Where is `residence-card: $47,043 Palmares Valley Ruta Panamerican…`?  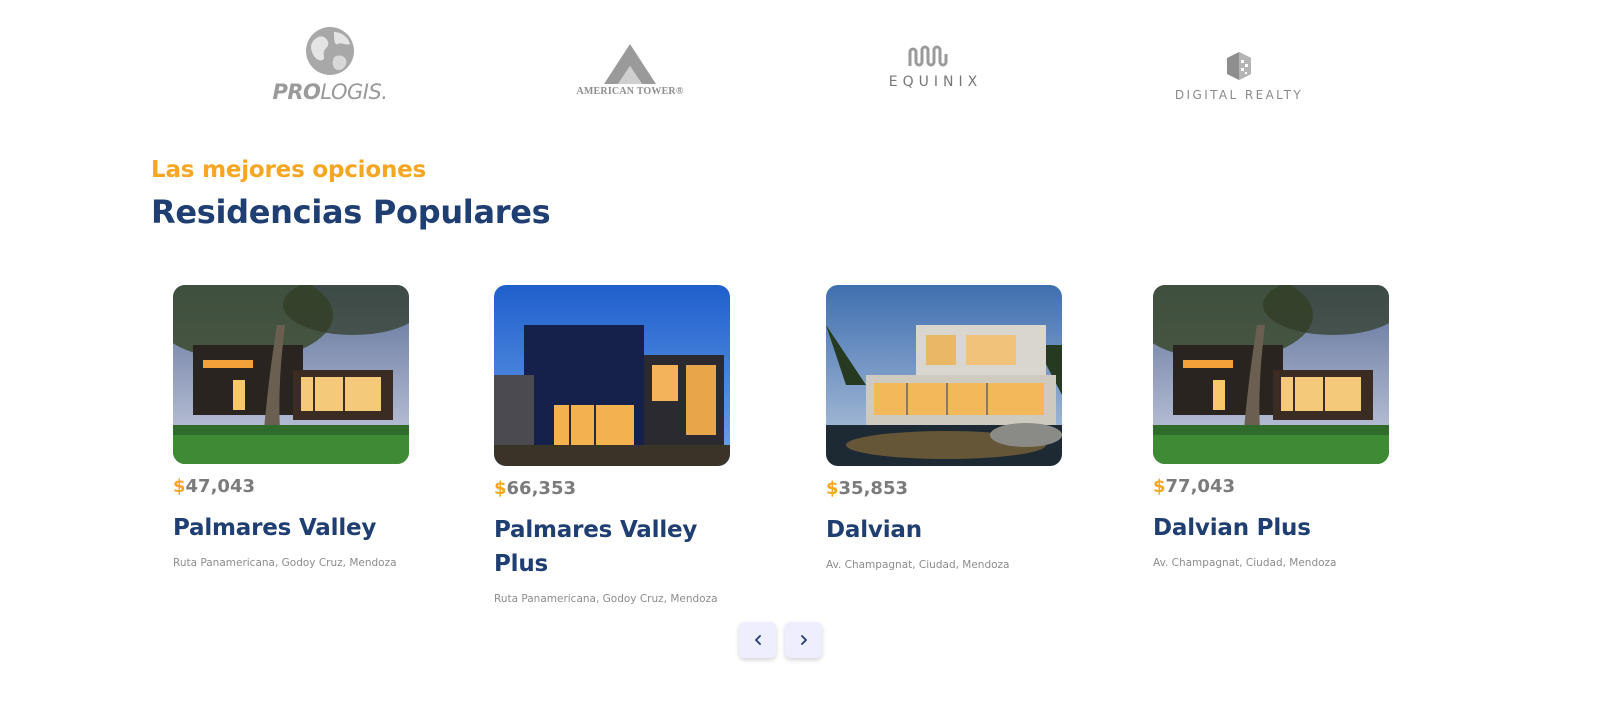 residence-card: $47,043 Palmares Valley Ruta Panamerican… is located at coordinates (293, 427).